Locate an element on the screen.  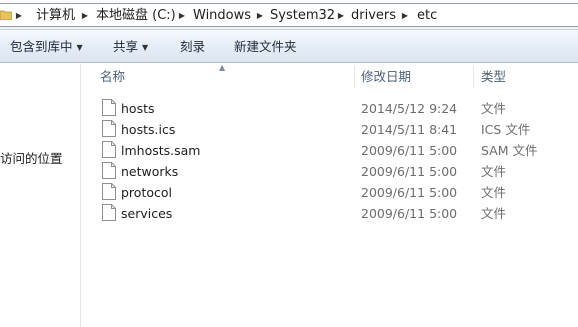
burn-label: 刻录 is located at coordinates (193, 46).